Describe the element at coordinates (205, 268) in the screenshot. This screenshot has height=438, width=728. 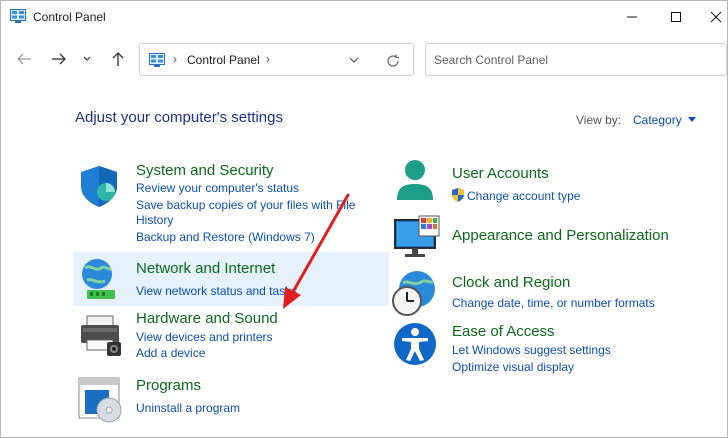
I see `network-internet-title: Network and Internet` at that location.